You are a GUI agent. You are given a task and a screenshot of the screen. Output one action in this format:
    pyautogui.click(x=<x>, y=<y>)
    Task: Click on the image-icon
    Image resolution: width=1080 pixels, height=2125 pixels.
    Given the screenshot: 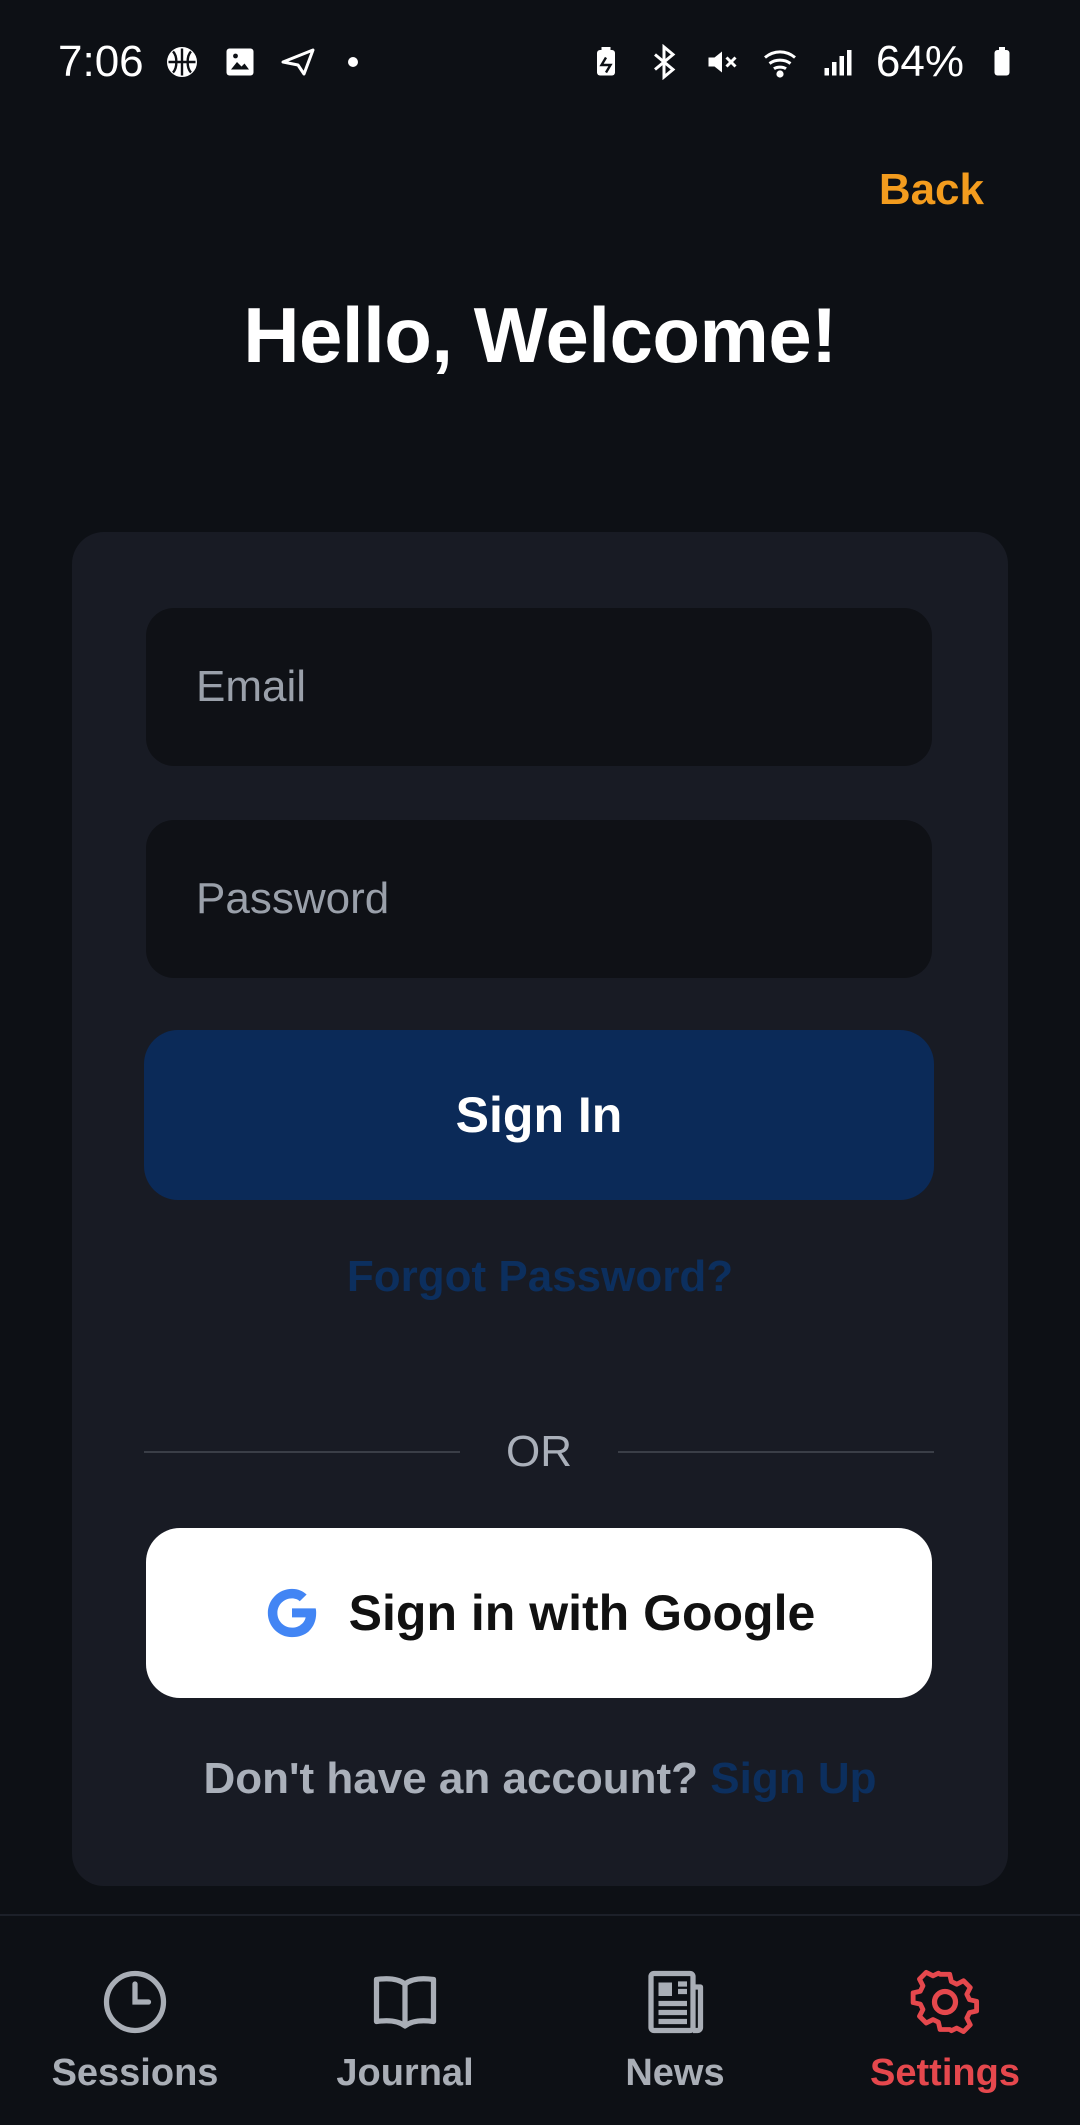 What is the action you would take?
    pyautogui.click(x=240, y=62)
    